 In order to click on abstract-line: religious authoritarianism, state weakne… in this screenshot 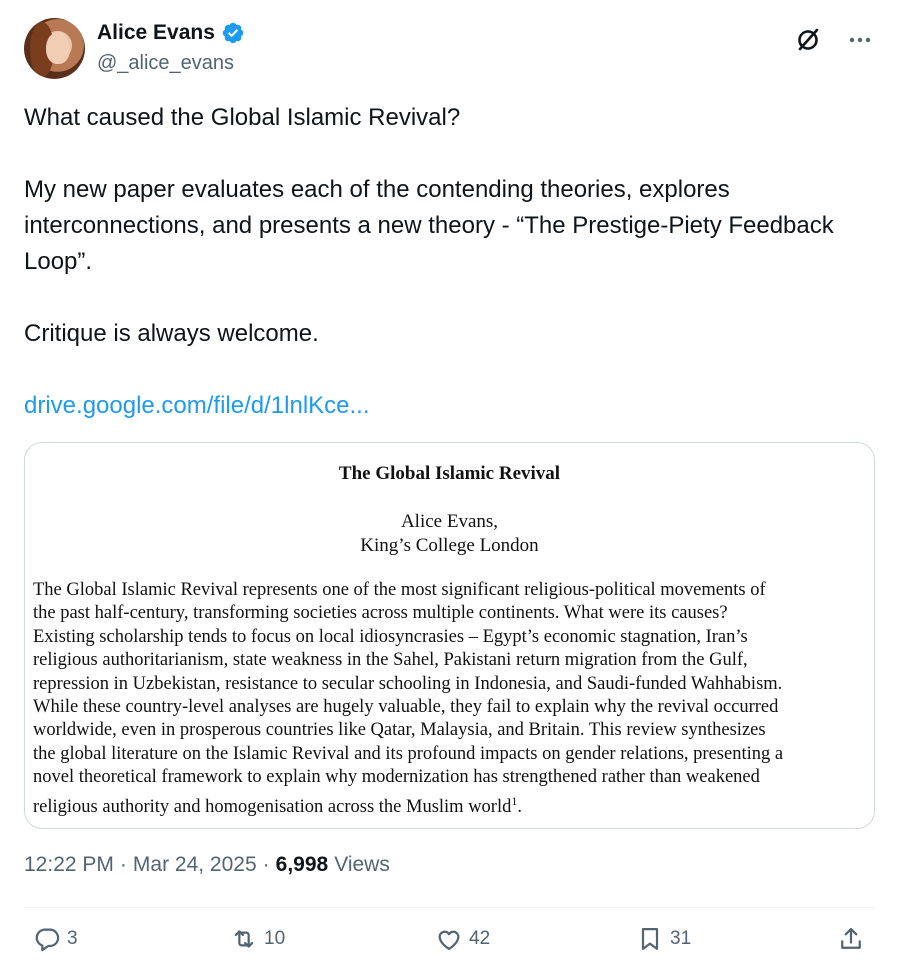, I will do `click(390, 660)`.